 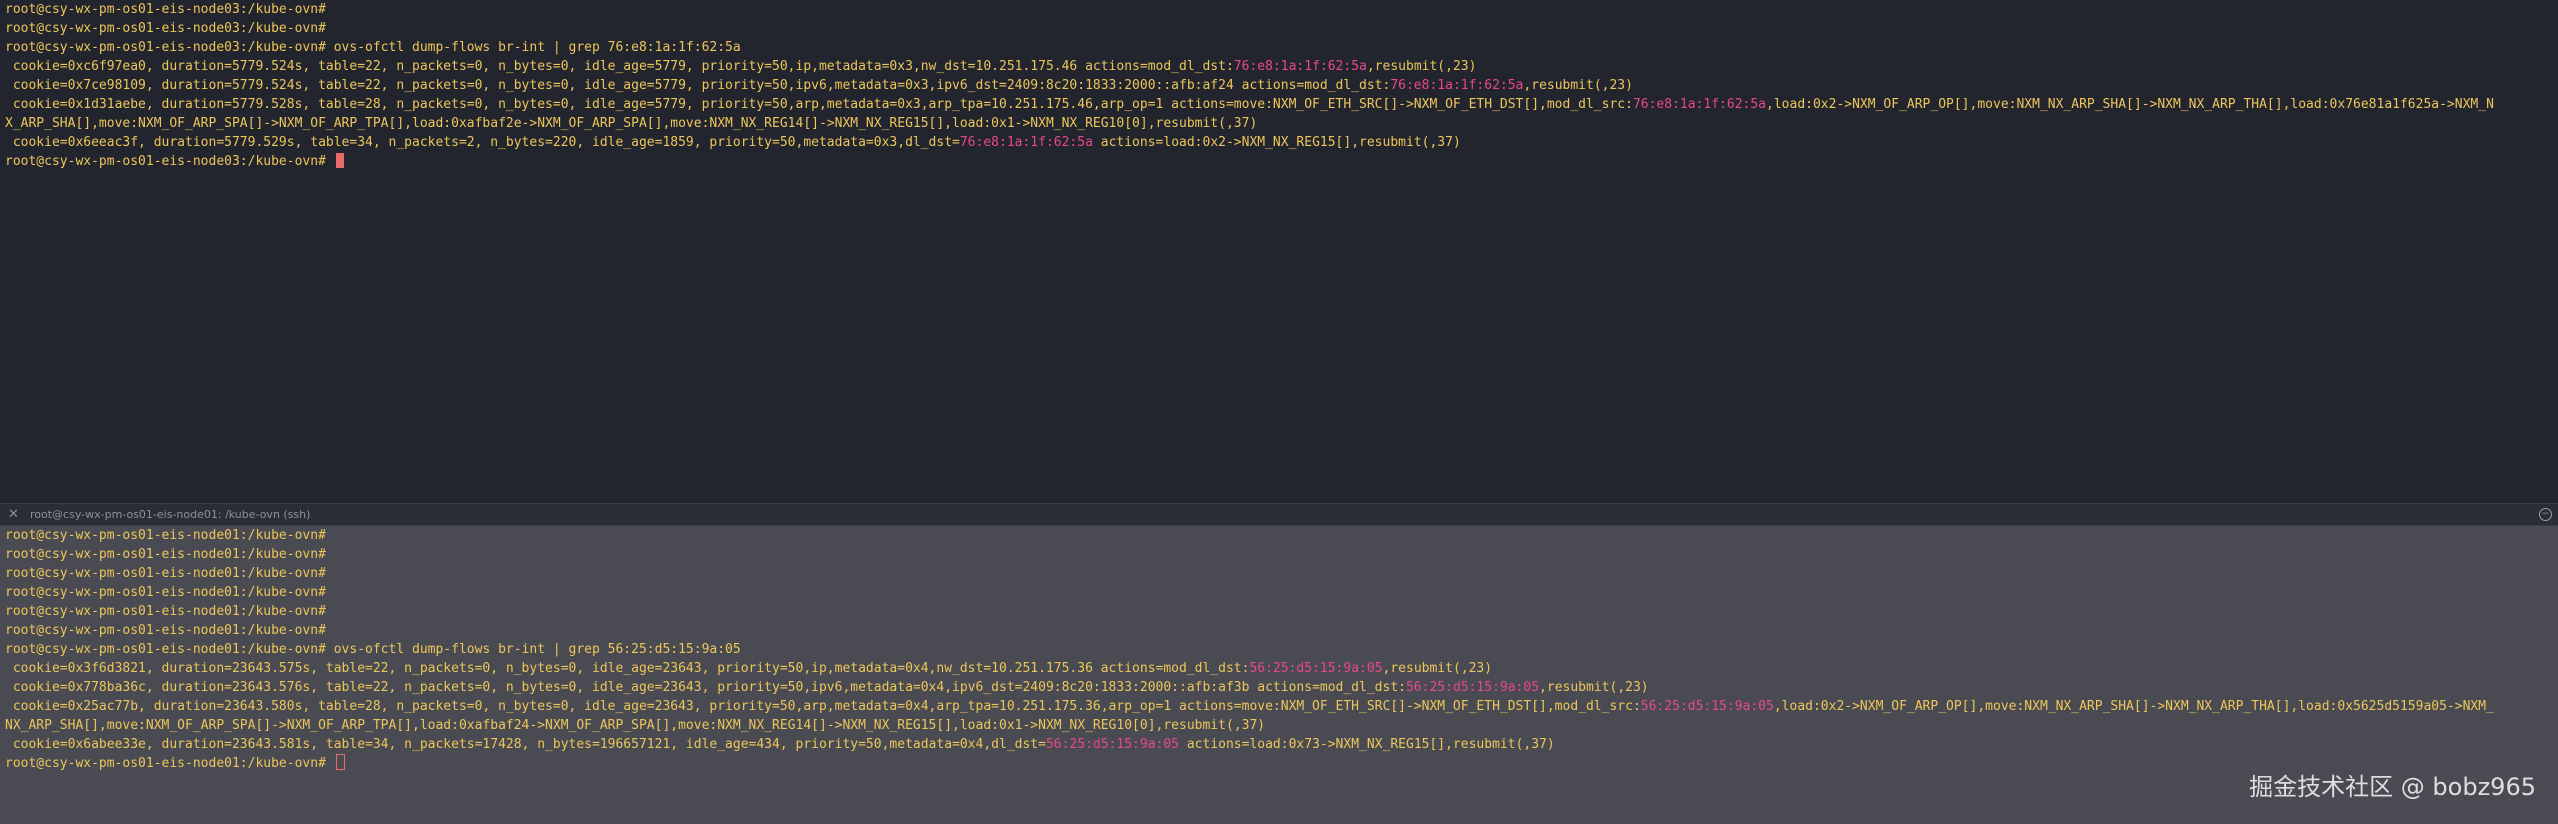 What do you see at coordinates (15, 514) in the screenshot?
I see `close-icon: ✕` at bounding box center [15, 514].